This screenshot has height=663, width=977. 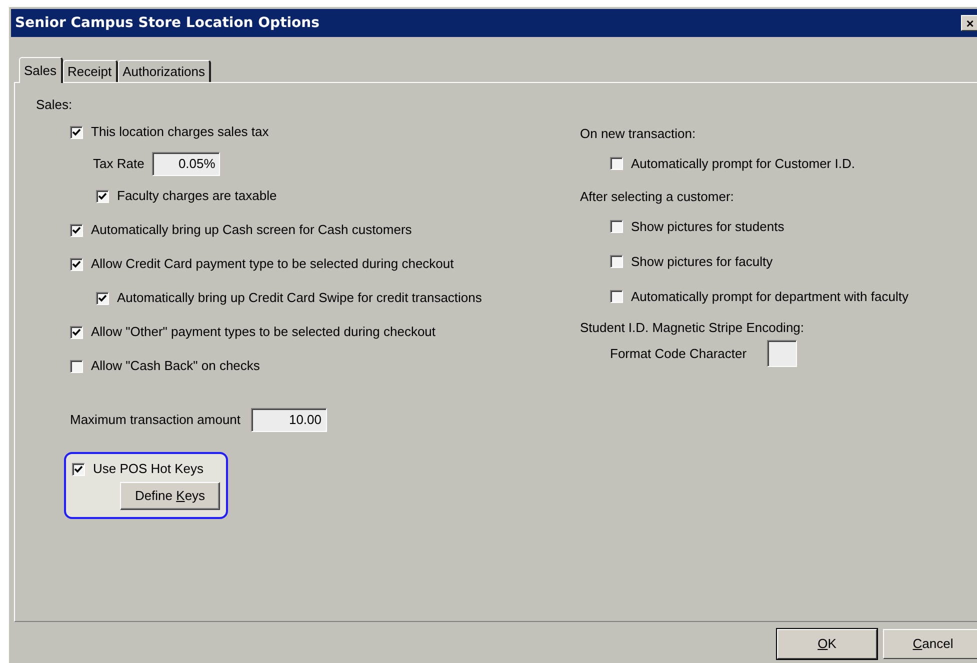 What do you see at coordinates (263, 332) in the screenshot?
I see `checkbox-label: Allow "Other" payment types to be selected during checkout` at bounding box center [263, 332].